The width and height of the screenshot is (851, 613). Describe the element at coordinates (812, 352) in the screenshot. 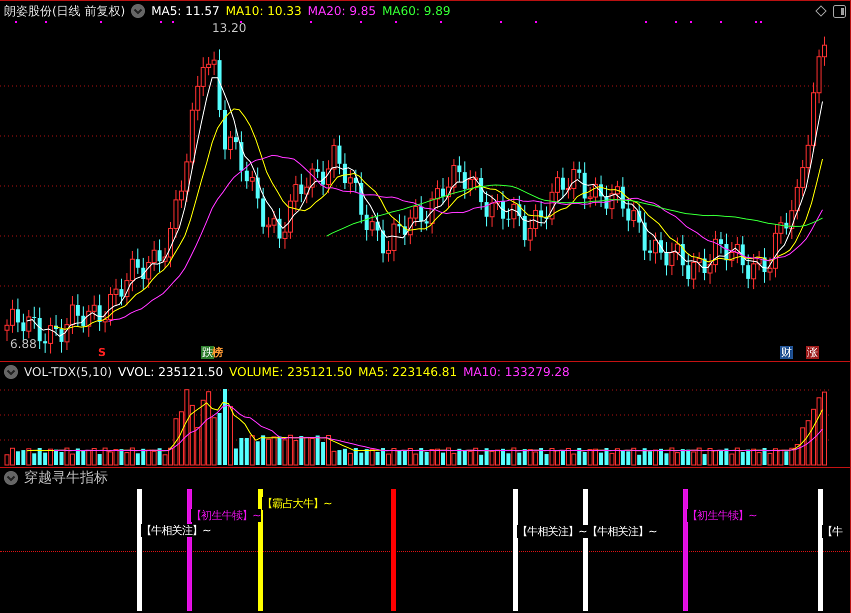

I see `chart-marker: 涨` at that location.